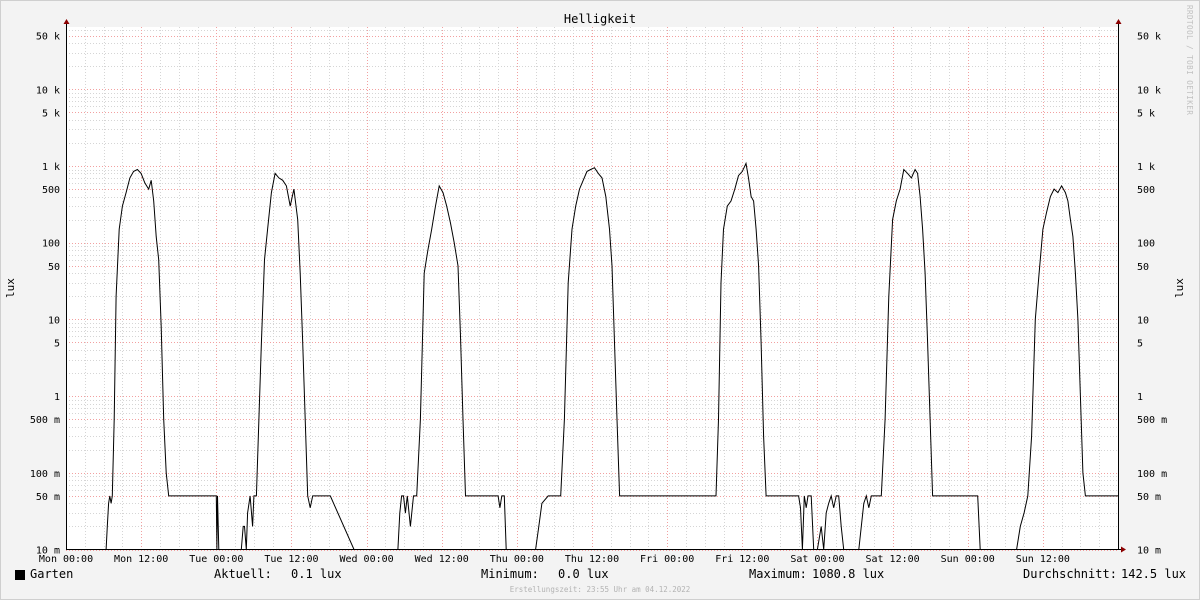 Image resolution: width=1200 pixels, height=600 pixels. What do you see at coordinates (1043, 559) in the screenshot?
I see `x-tick-label: Sun 12:00` at bounding box center [1043, 559].